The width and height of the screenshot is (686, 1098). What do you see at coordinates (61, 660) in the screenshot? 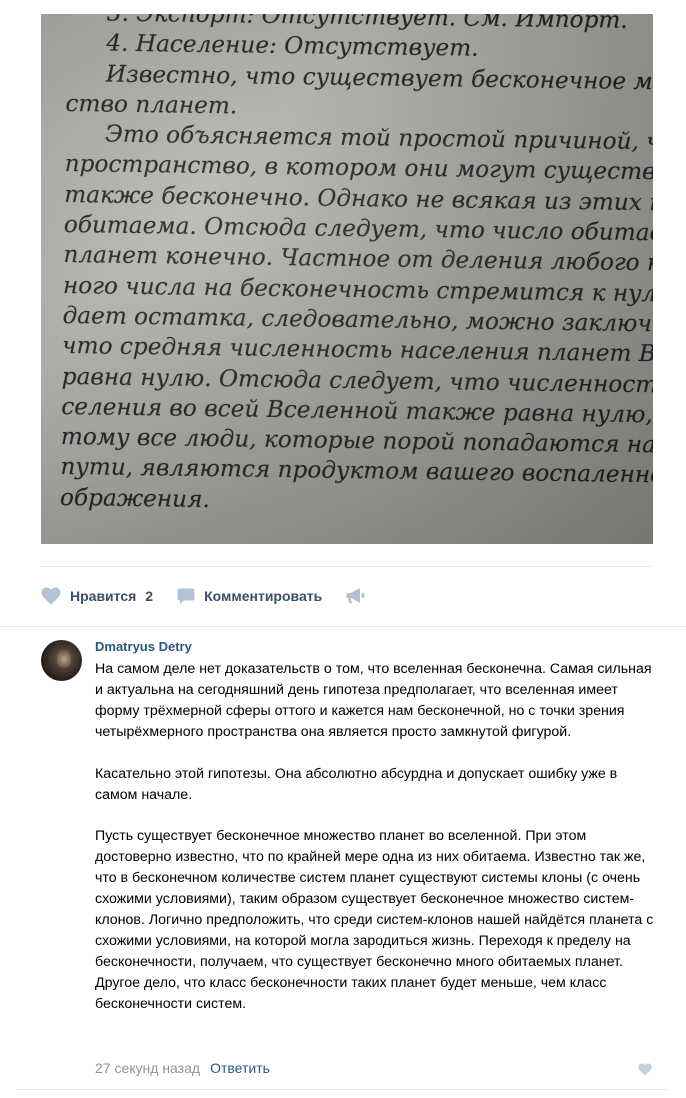
I see `avatar` at bounding box center [61, 660].